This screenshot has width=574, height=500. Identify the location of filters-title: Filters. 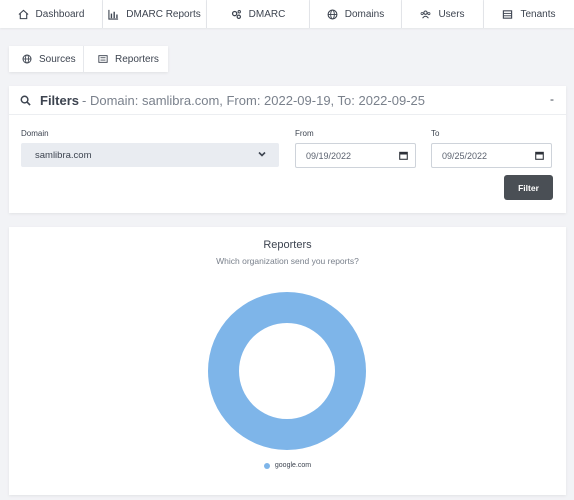
(60, 100).